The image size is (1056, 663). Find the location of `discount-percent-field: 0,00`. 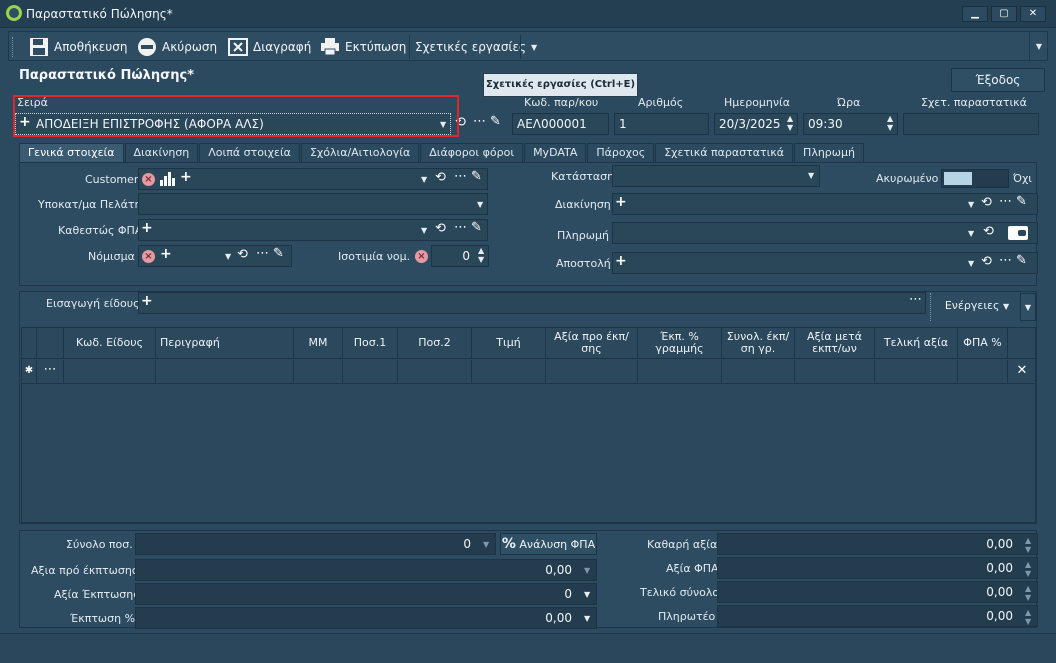

discount-percent-field: 0,00 is located at coordinates (366, 618).